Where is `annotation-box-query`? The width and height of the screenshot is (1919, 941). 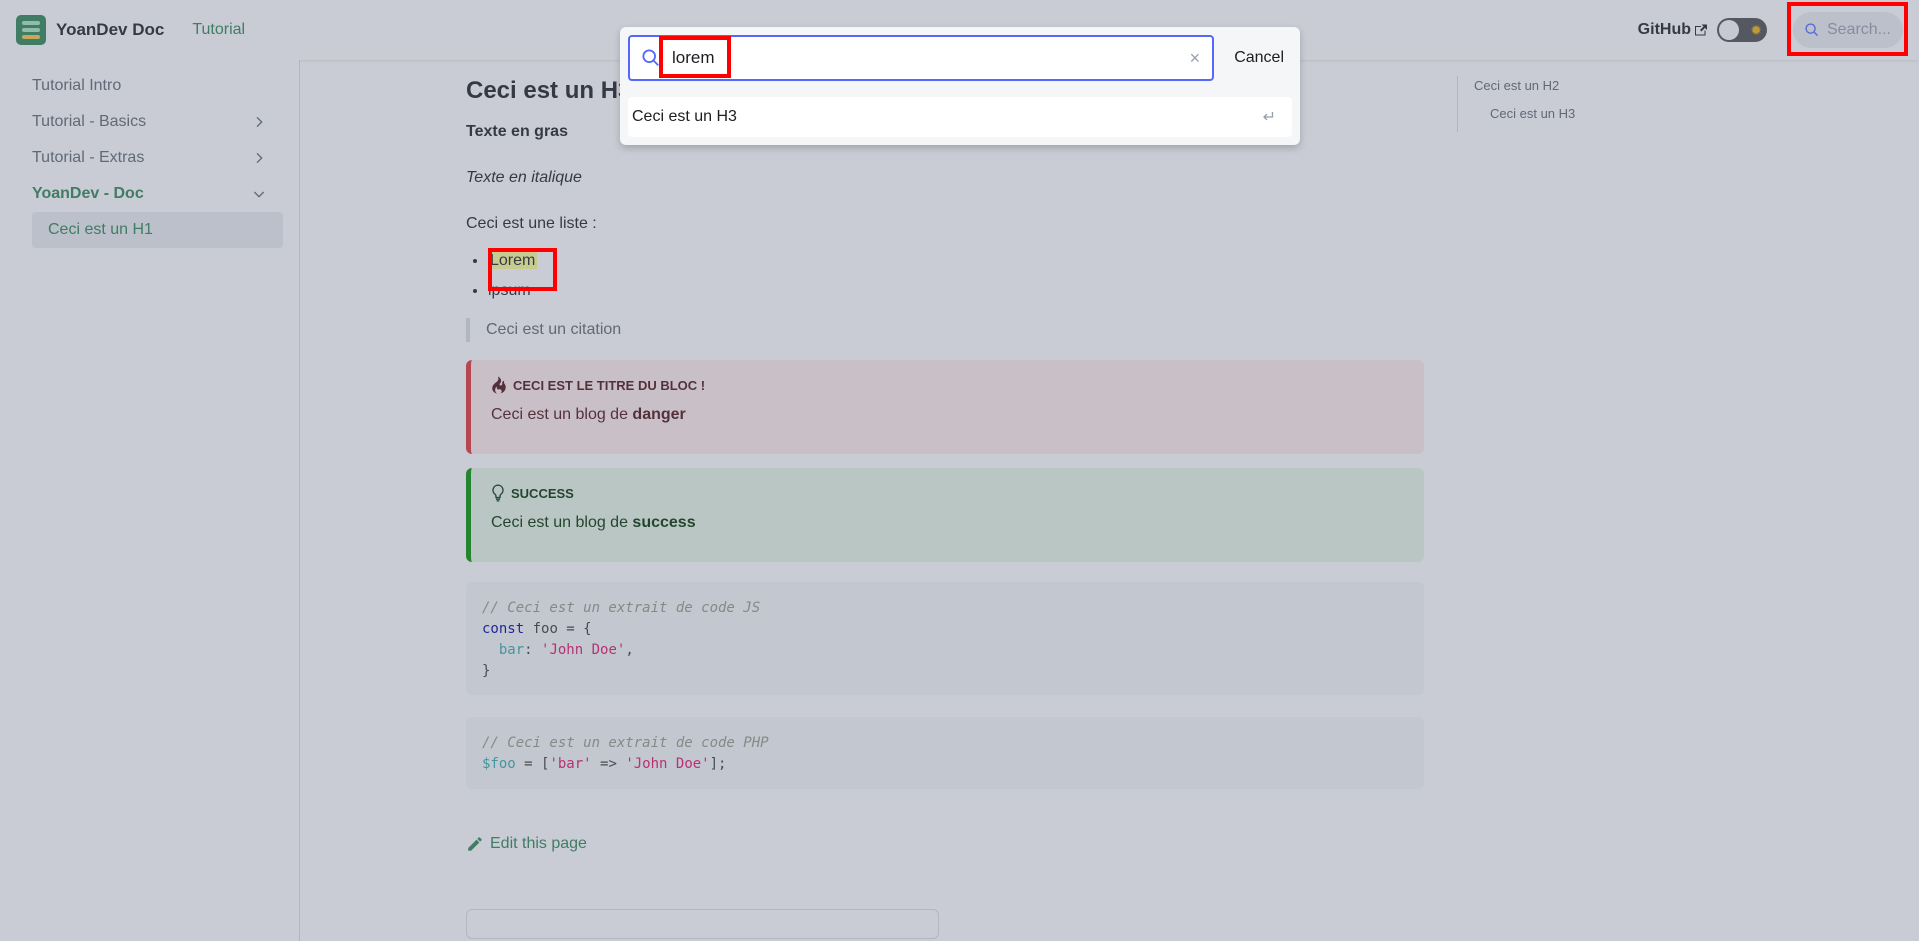
annotation-box-query is located at coordinates (695, 57).